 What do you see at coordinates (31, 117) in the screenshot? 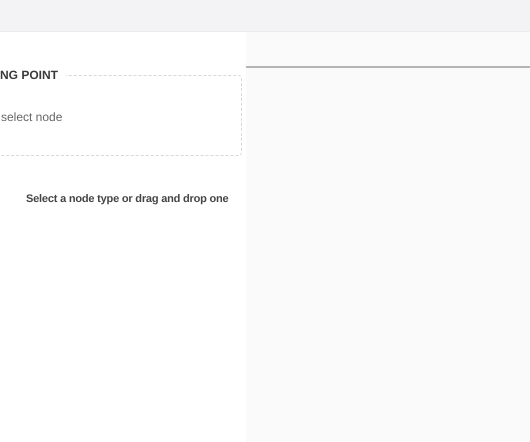
I see `node-select-placeholder: select node` at bounding box center [31, 117].